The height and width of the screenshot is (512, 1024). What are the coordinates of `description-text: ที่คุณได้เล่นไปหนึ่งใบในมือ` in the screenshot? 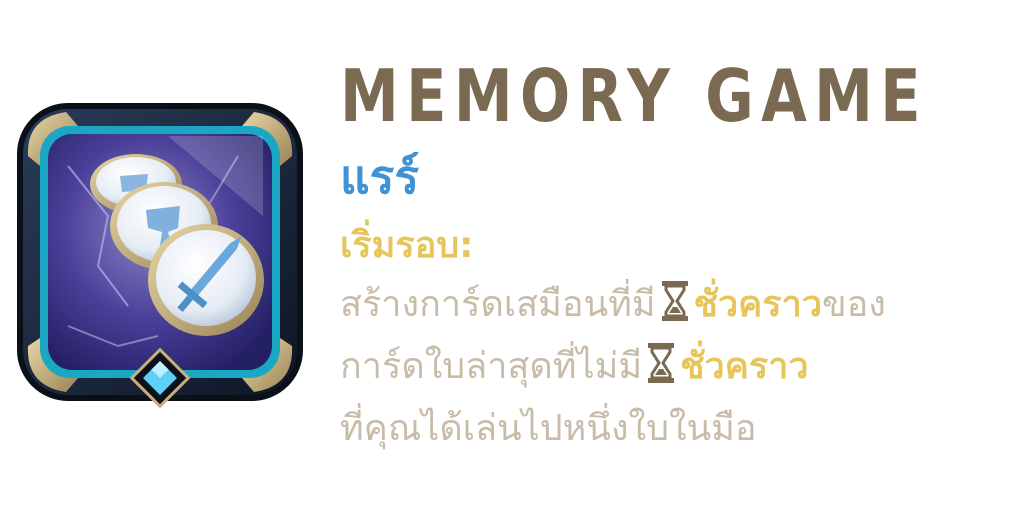 It's located at (548, 428).